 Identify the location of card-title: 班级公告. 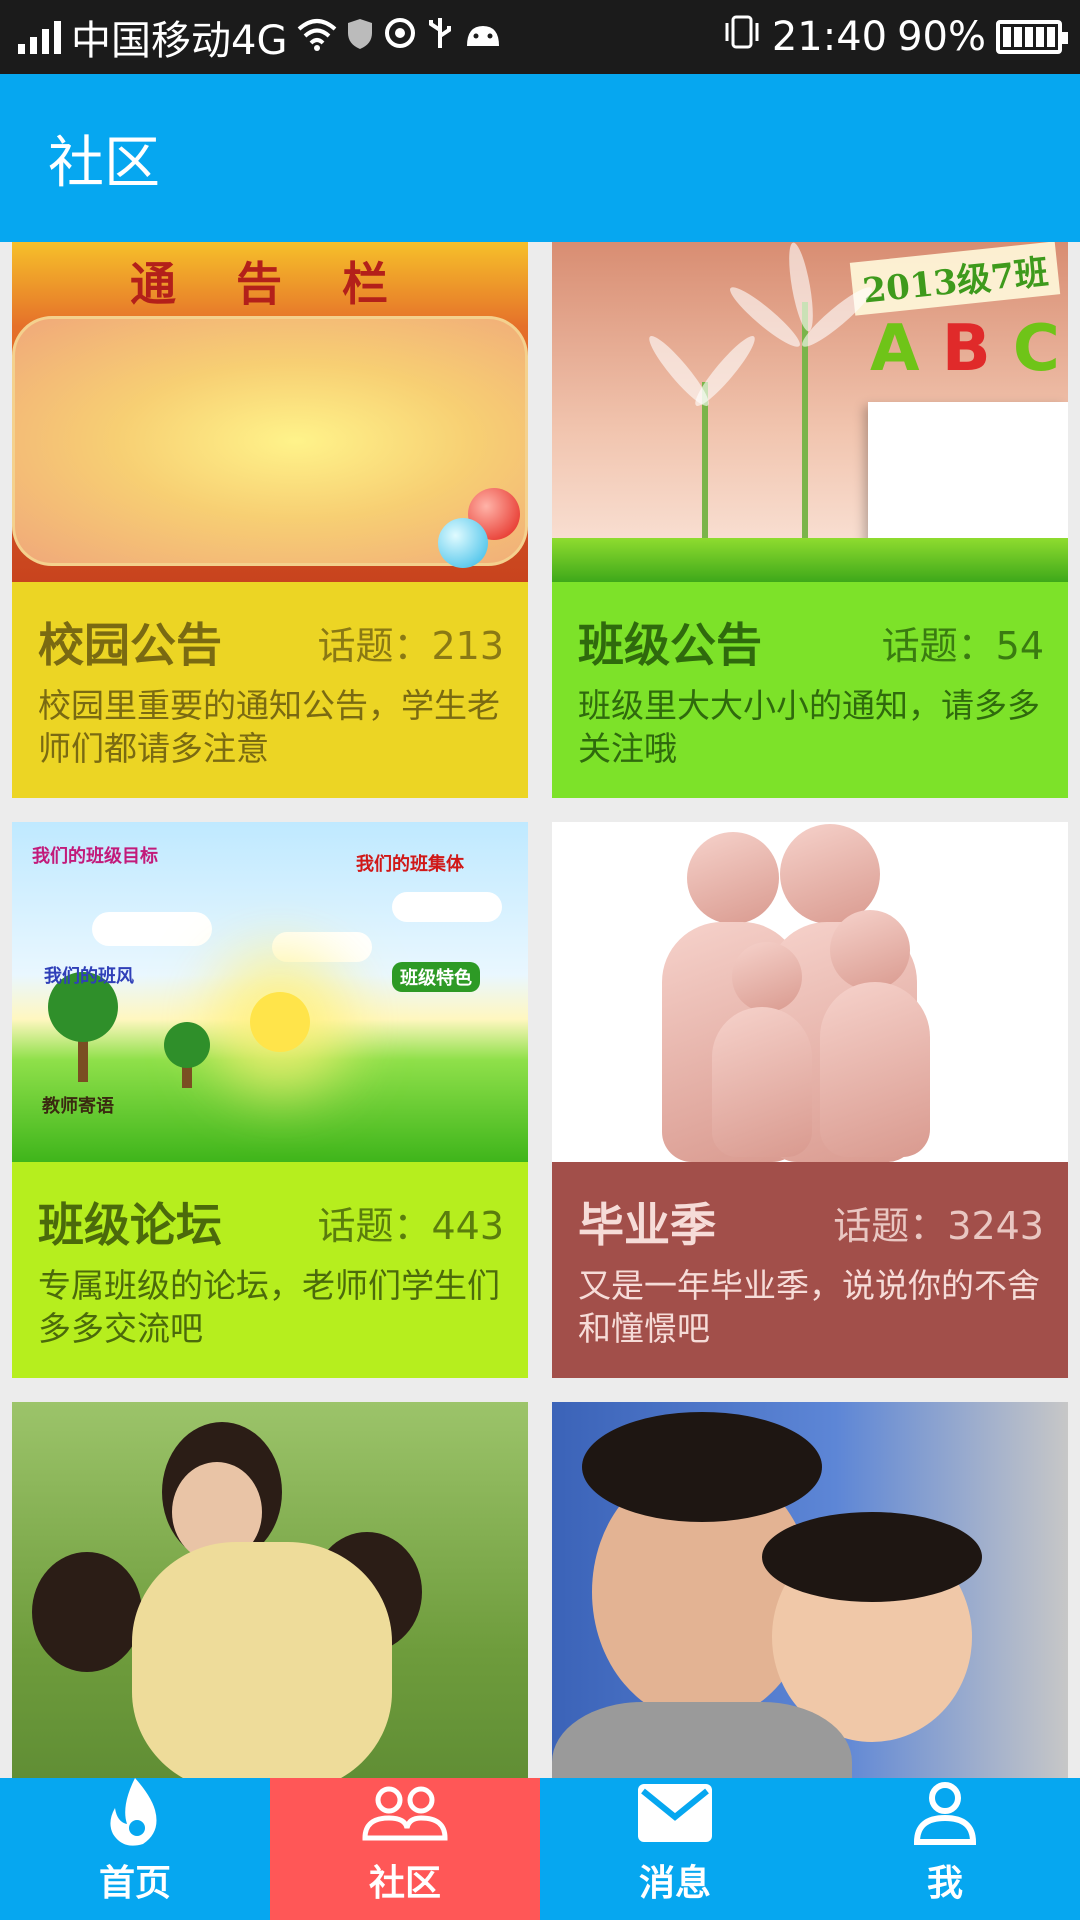
(670, 645).